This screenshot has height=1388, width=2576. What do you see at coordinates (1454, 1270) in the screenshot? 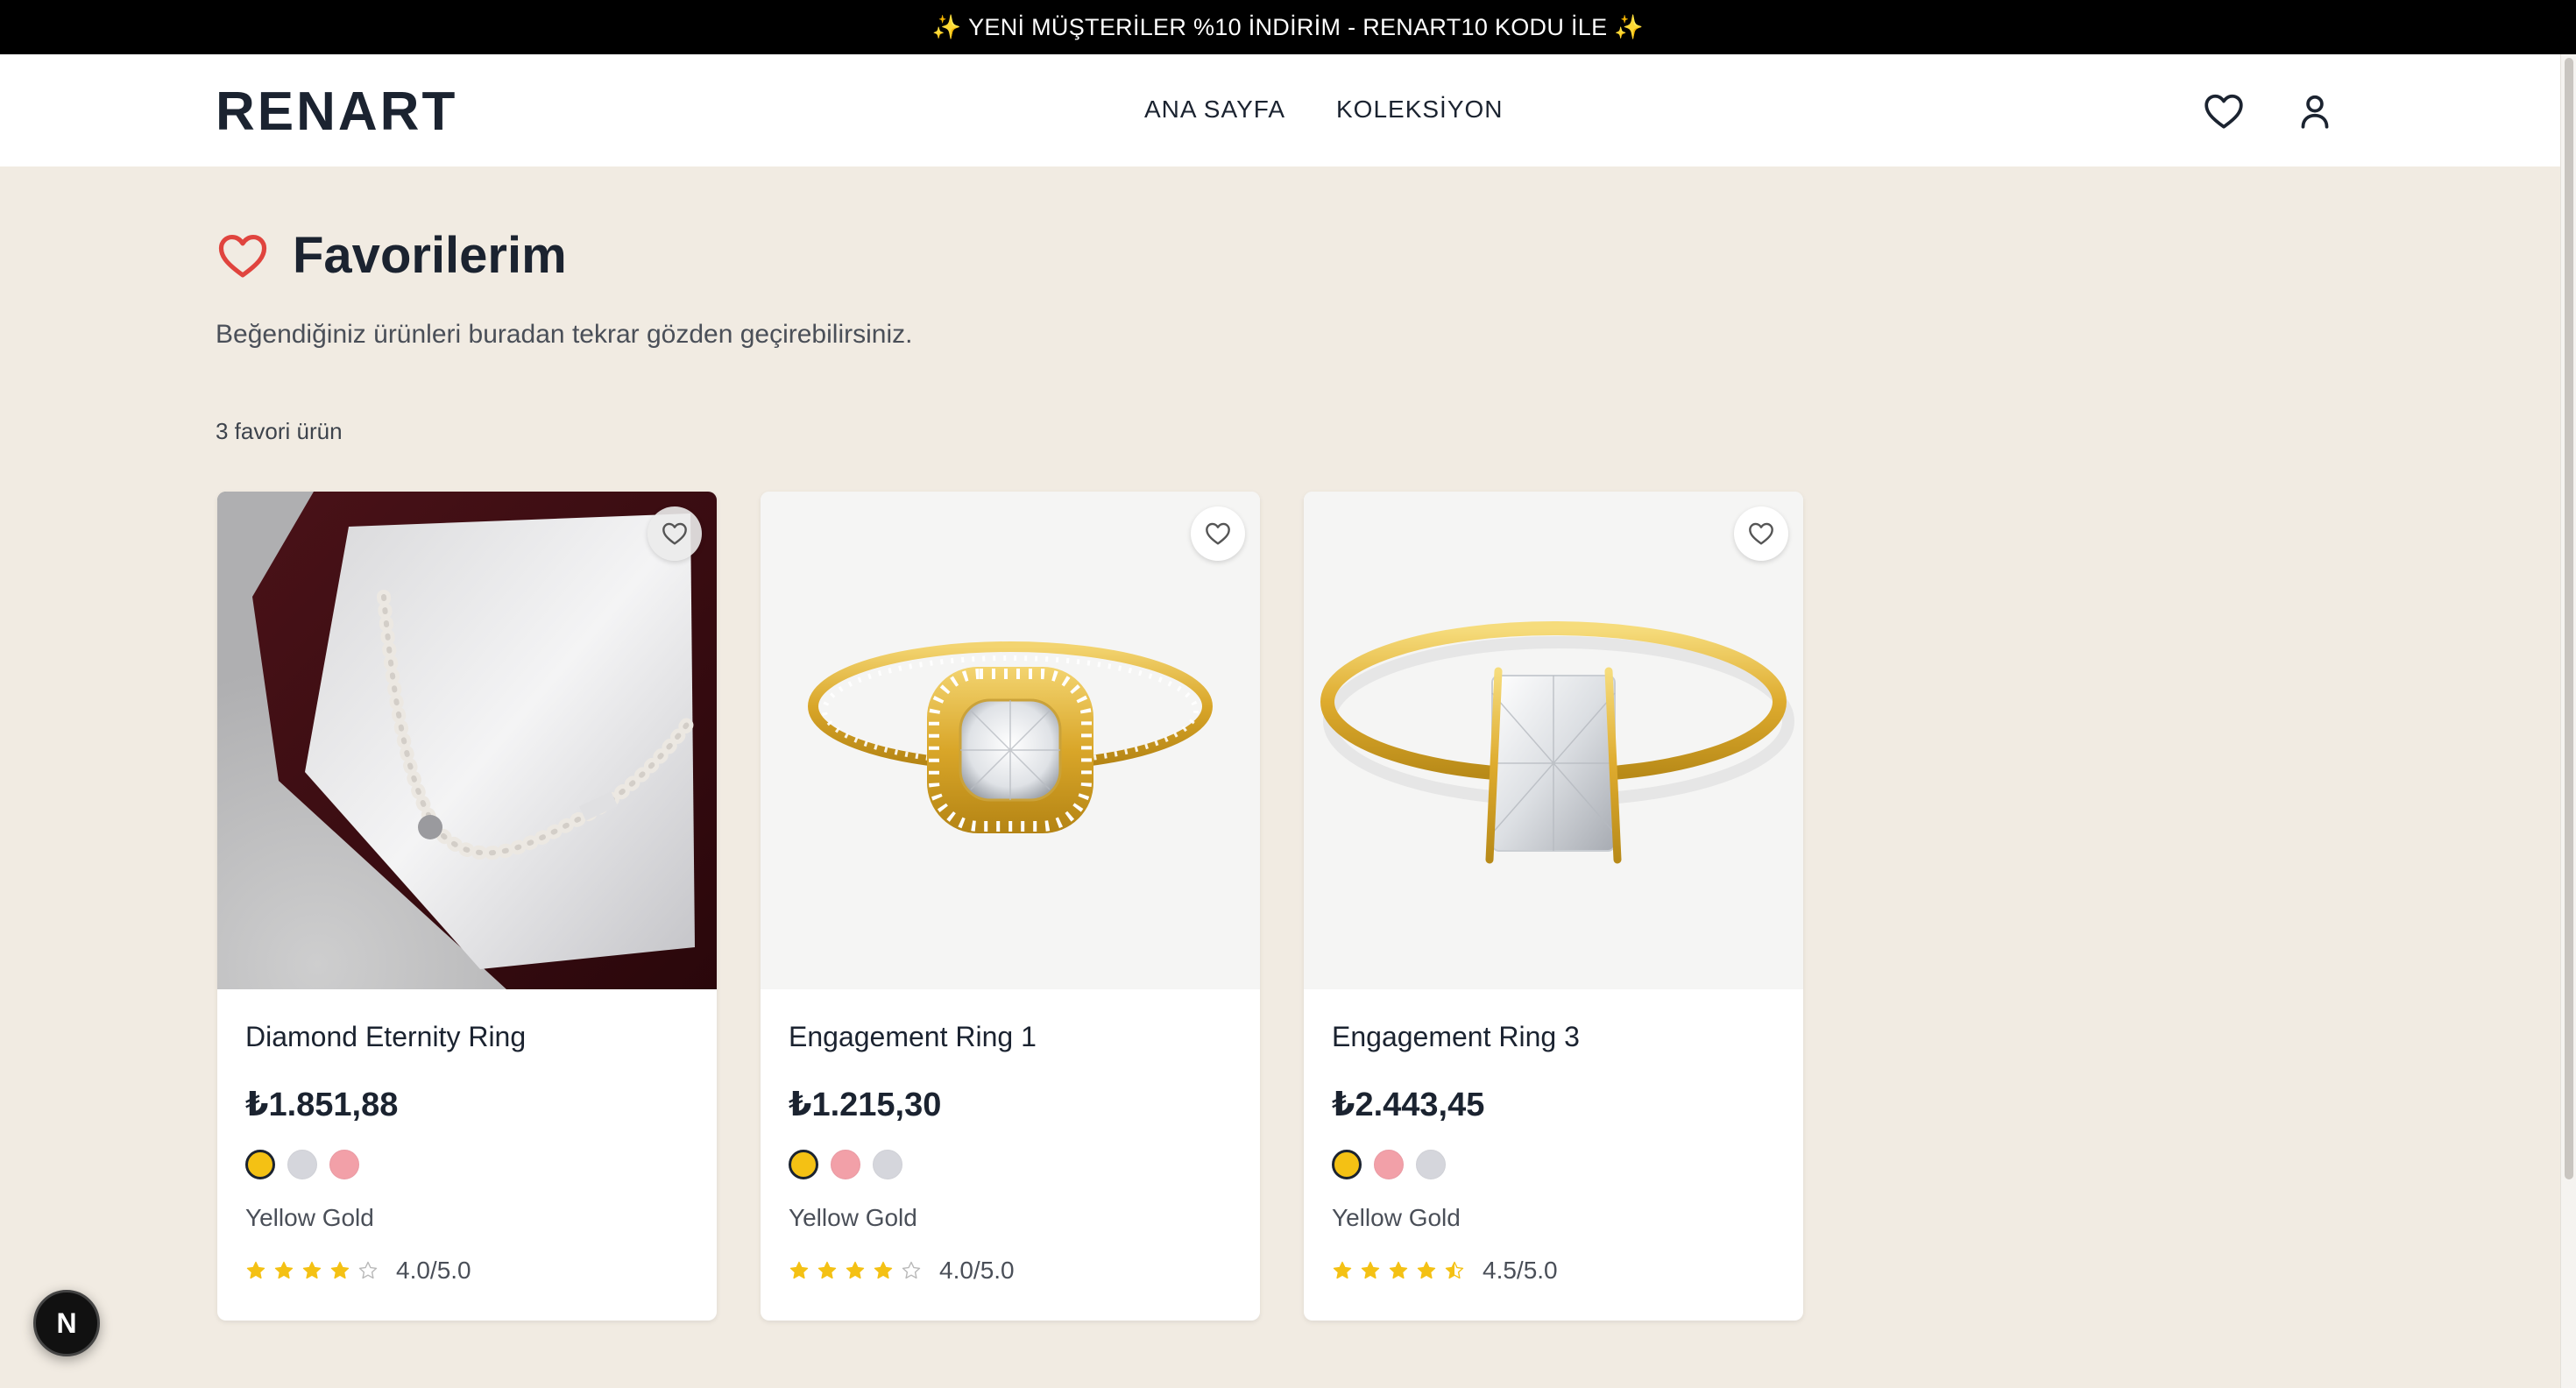
I see `star-half-icon` at bounding box center [1454, 1270].